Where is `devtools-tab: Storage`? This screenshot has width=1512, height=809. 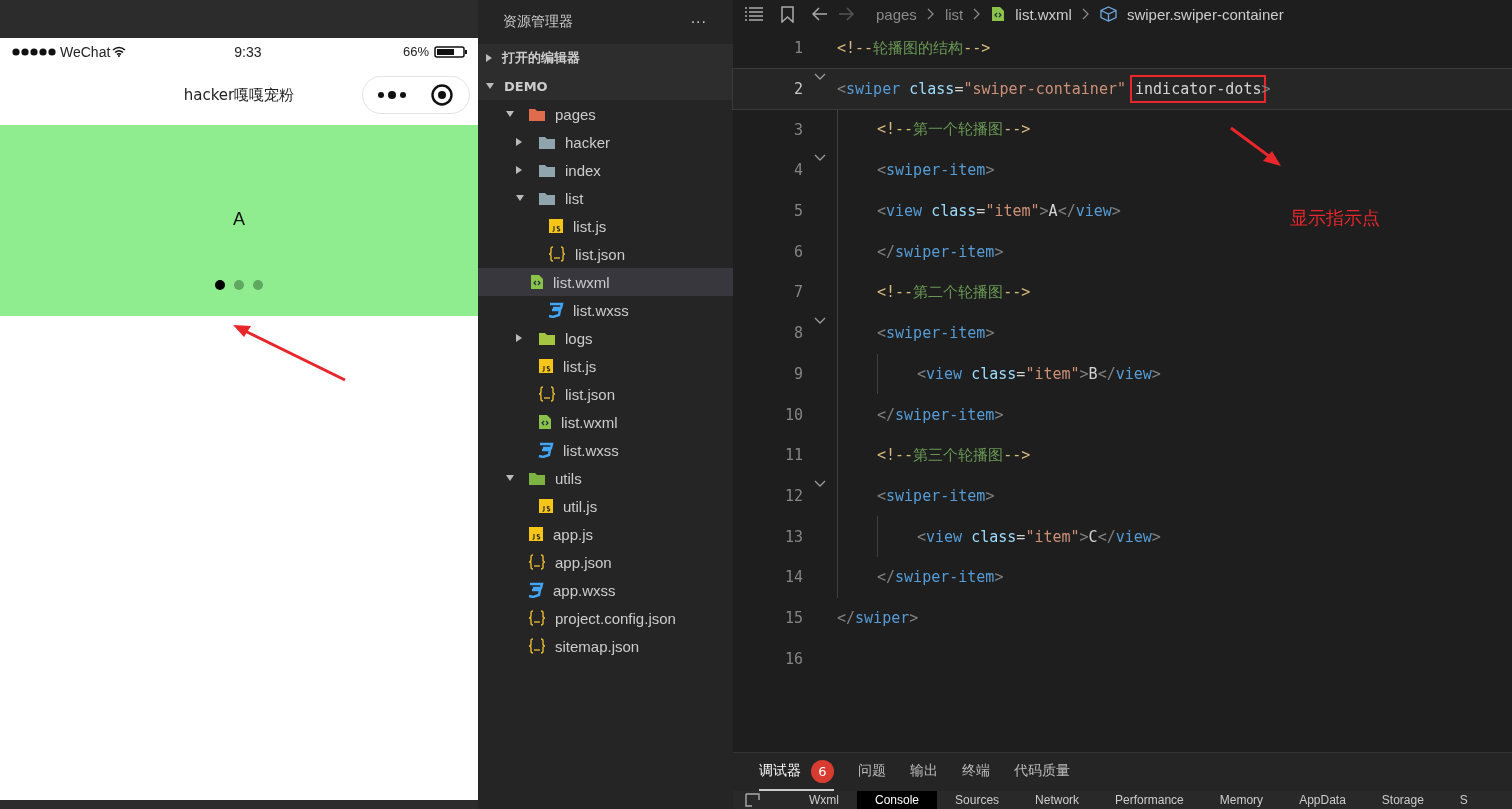
devtools-tab: Storage is located at coordinates (1402, 800).